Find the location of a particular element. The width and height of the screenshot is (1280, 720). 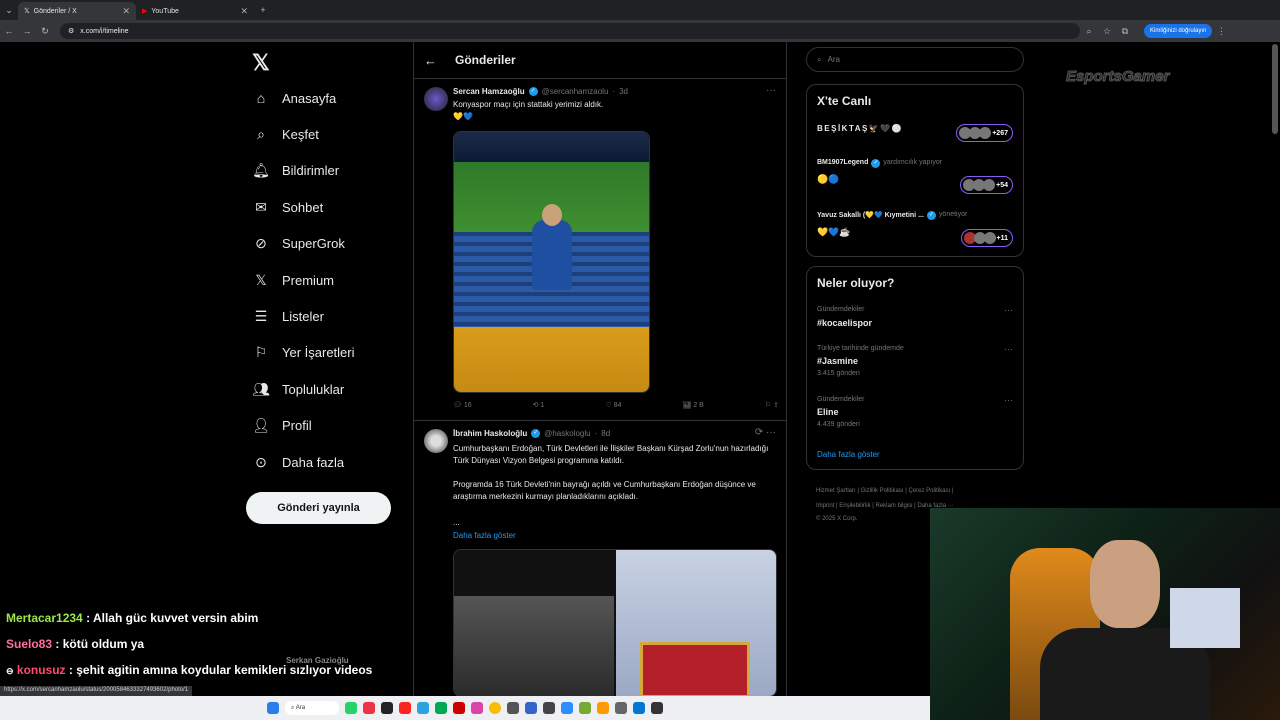

reply-button: 💬︎ 16 is located at coordinates (462, 405).